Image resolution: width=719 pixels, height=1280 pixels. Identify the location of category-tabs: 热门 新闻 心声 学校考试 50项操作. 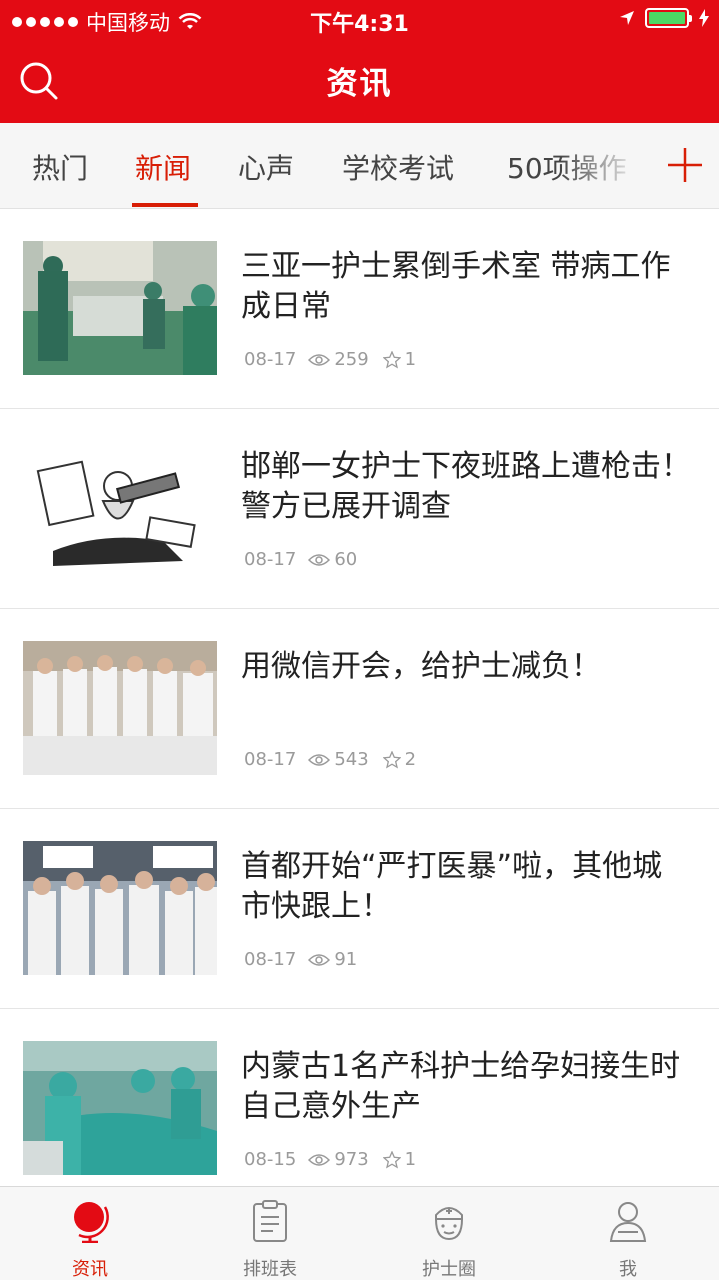
(359, 166).